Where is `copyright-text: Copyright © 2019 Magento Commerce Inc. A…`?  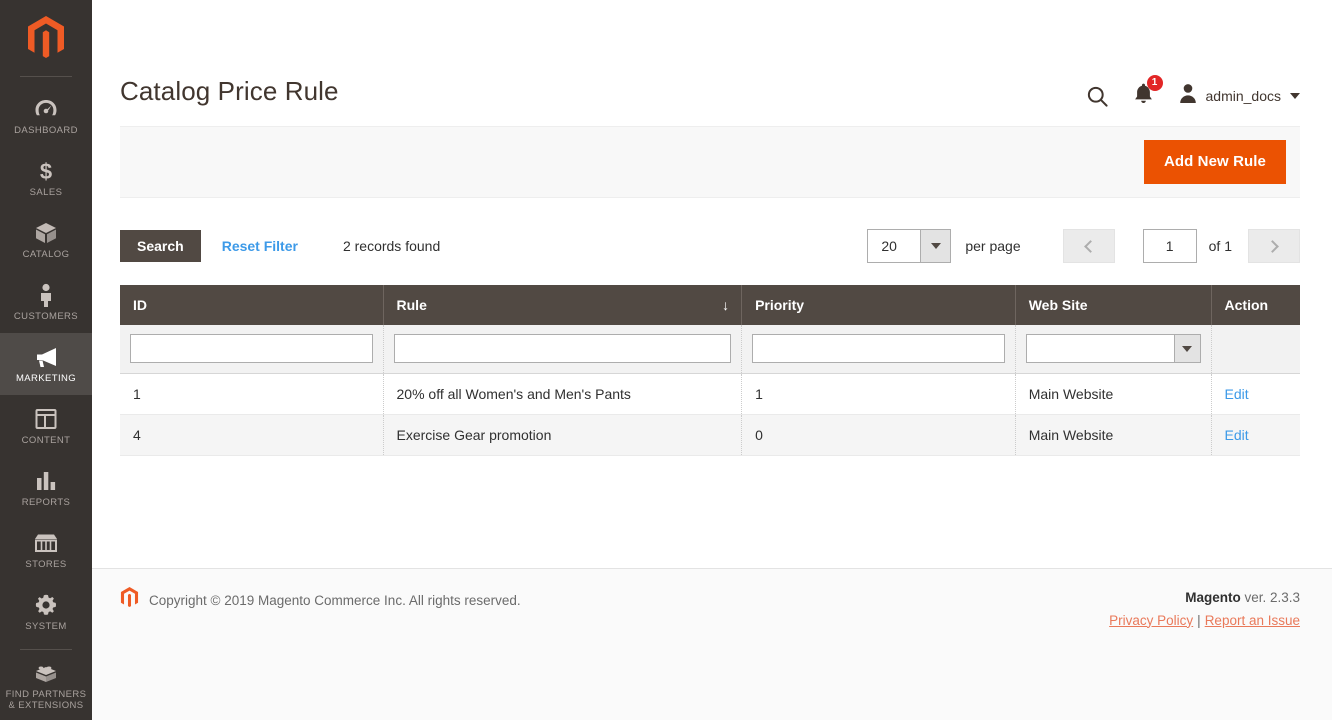
copyright-text: Copyright © 2019 Magento Commerce Inc. A… is located at coordinates (335, 600).